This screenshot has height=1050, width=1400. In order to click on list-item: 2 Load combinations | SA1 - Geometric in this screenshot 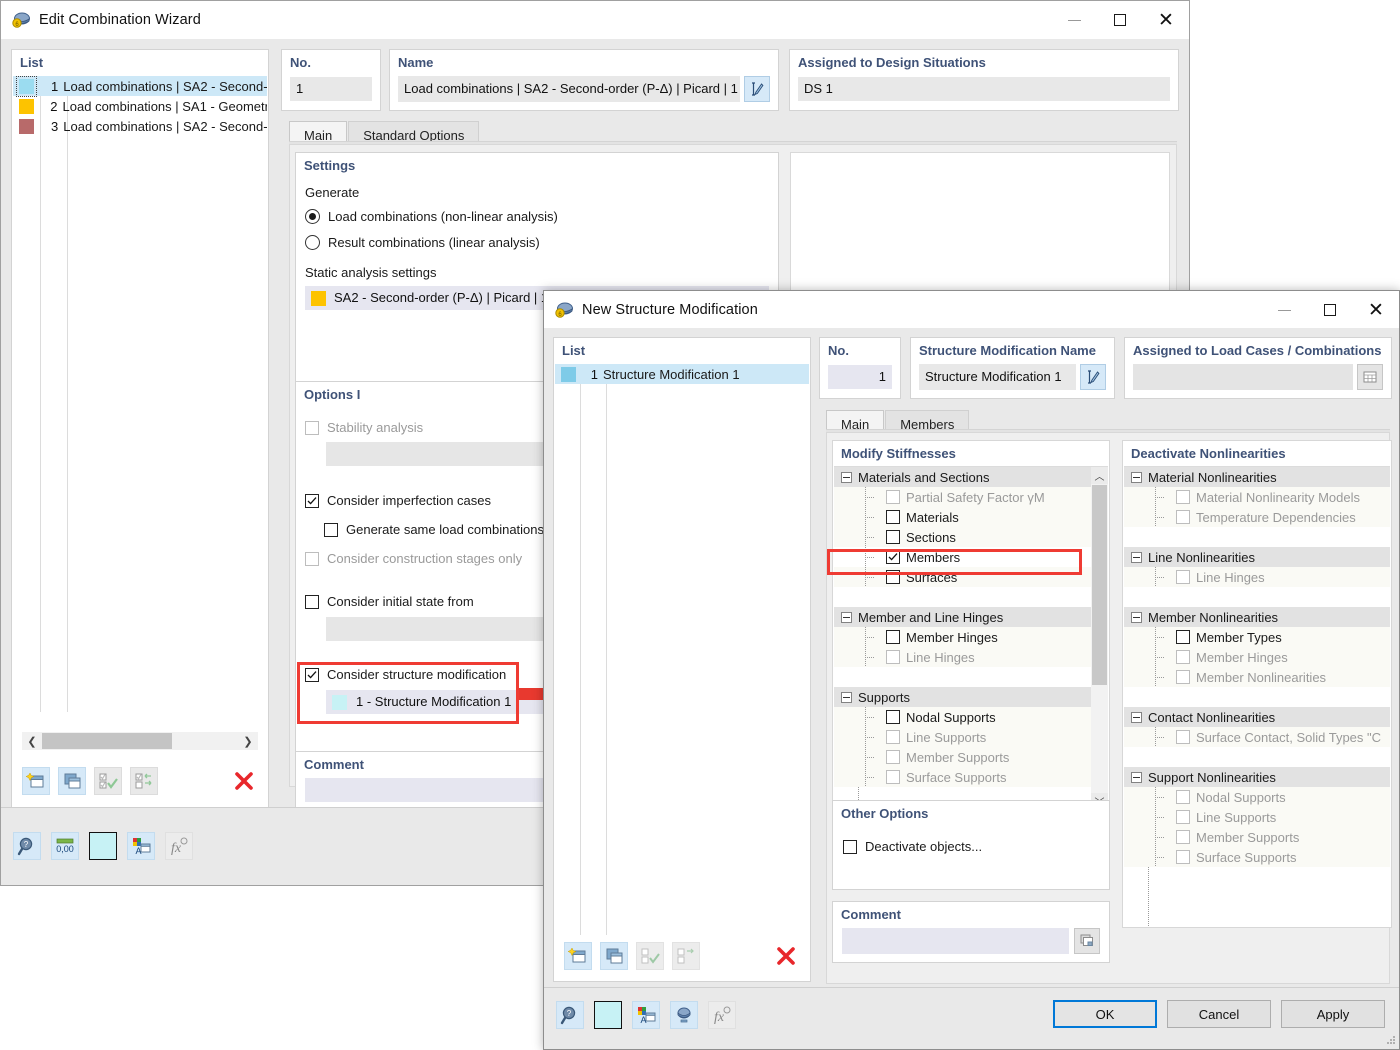, I will do `click(140, 106)`.